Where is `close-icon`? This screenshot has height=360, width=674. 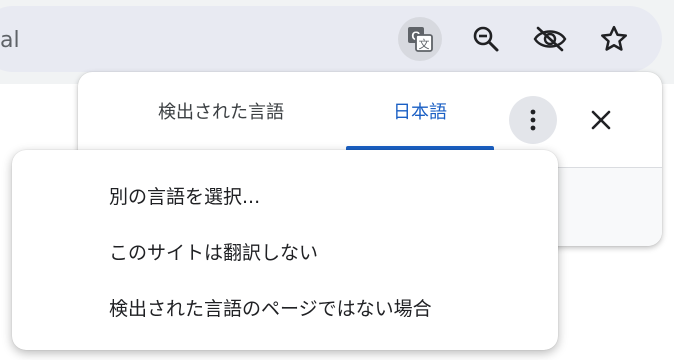
close-icon is located at coordinates (601, 120).